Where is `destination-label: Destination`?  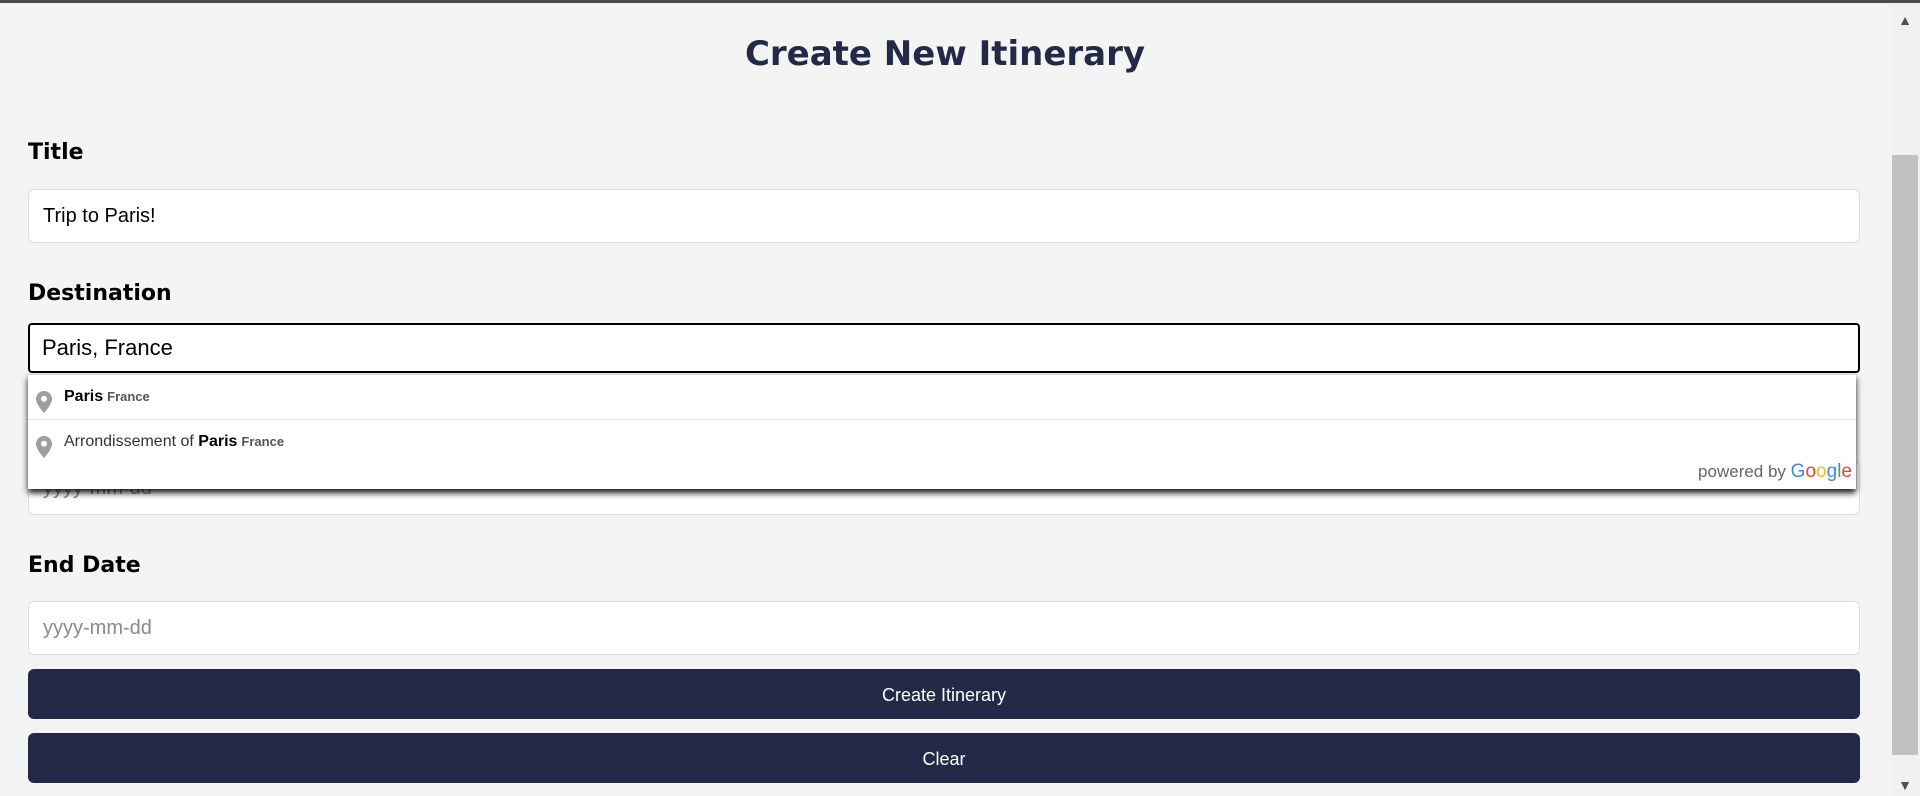 destination-label: Destination is located at coordinates (100, 293).